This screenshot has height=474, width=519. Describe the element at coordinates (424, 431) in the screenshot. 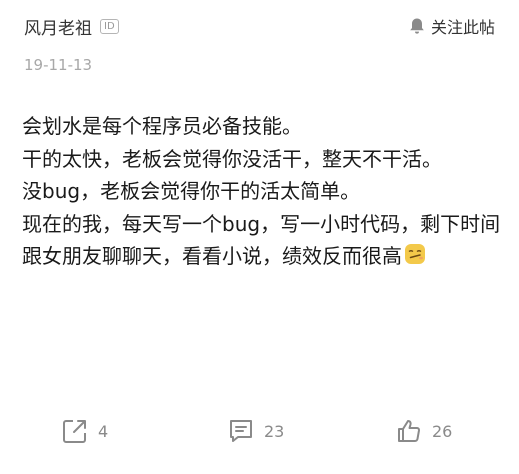

I see `like-button: 26` at that location.